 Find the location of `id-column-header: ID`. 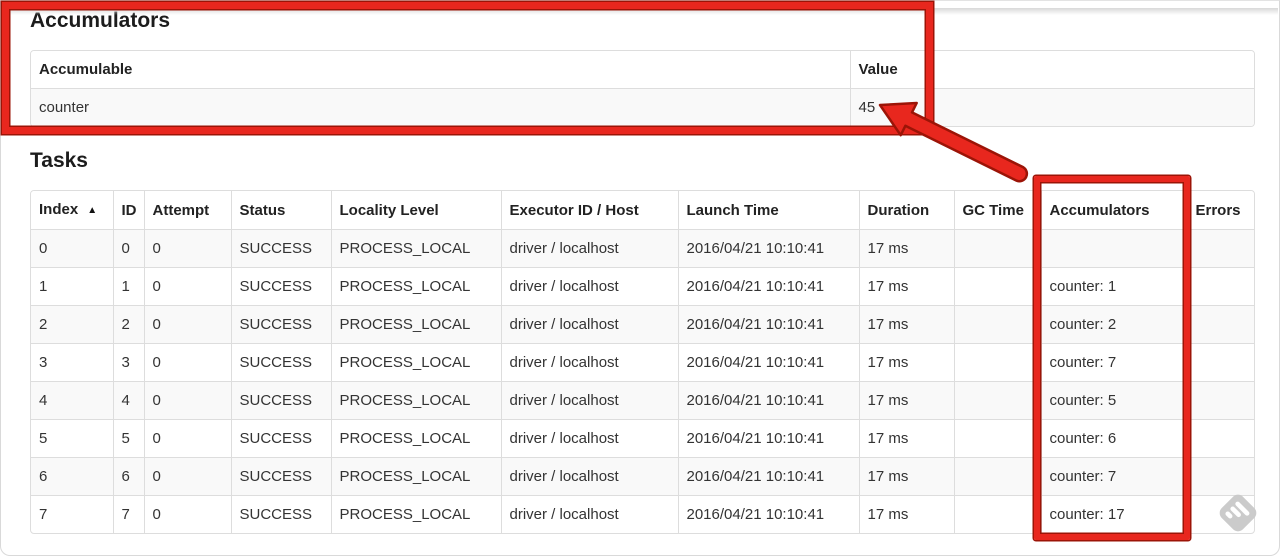

id-column-header: ID is located at coordinates (129, 210).